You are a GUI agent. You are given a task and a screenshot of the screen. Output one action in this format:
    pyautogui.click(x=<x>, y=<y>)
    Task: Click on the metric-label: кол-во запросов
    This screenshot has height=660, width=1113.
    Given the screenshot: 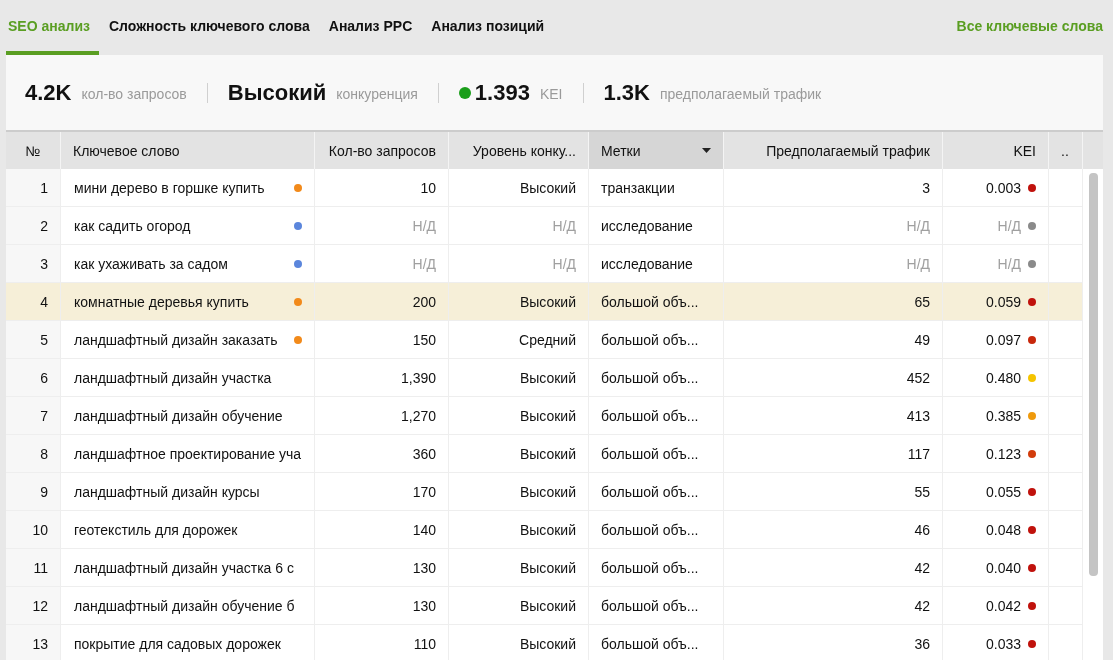 What is the action you would take?
    pyautogui.click(x=134, y=94)
    